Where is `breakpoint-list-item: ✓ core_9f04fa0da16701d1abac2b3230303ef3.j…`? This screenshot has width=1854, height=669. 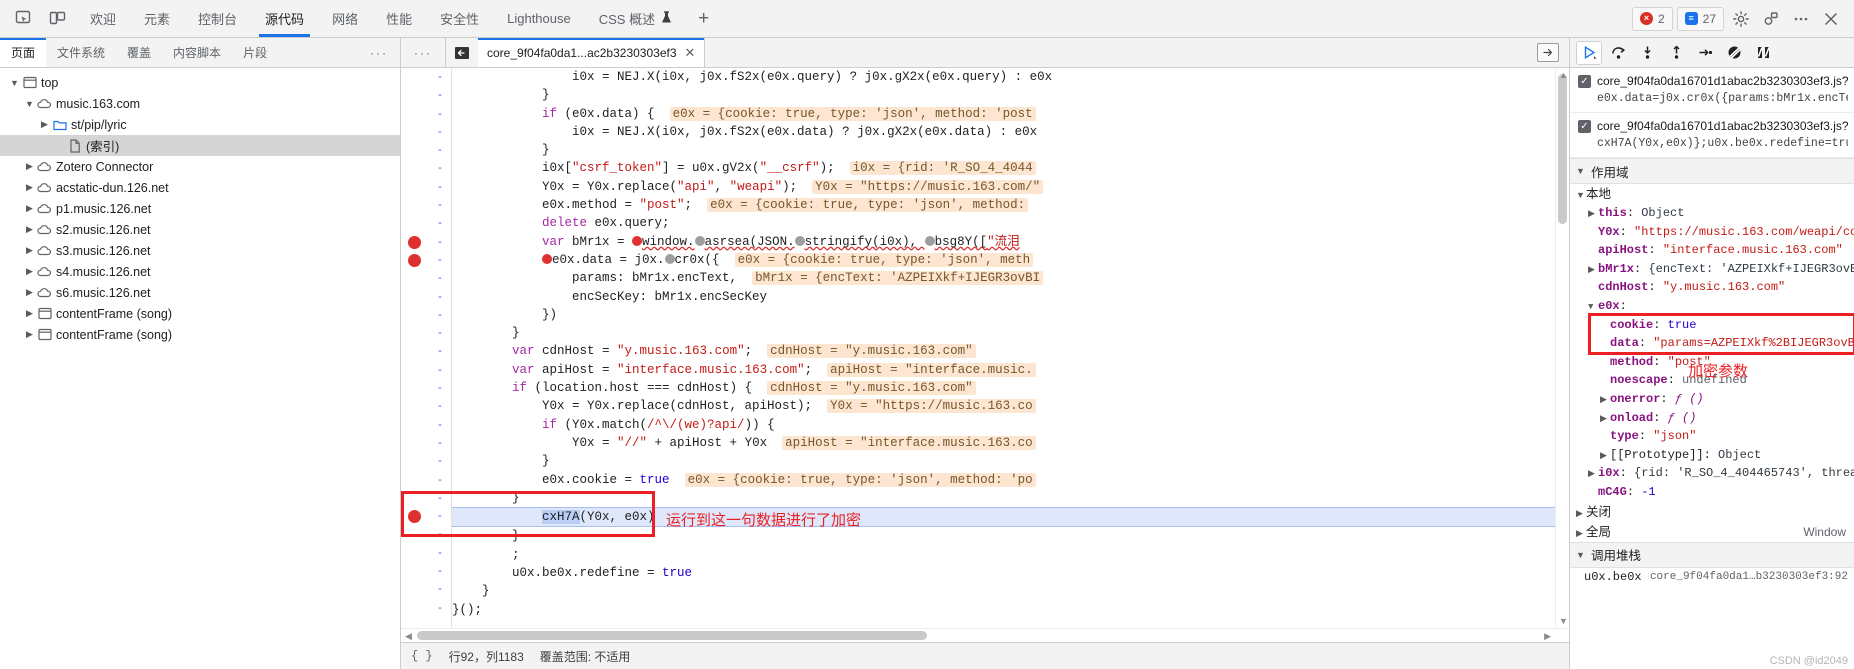
breakpoint-list-item: ✓ core_9f04fa0da16701d1abac2b3230303ef3.j… is located at coordinates (1712, 90).